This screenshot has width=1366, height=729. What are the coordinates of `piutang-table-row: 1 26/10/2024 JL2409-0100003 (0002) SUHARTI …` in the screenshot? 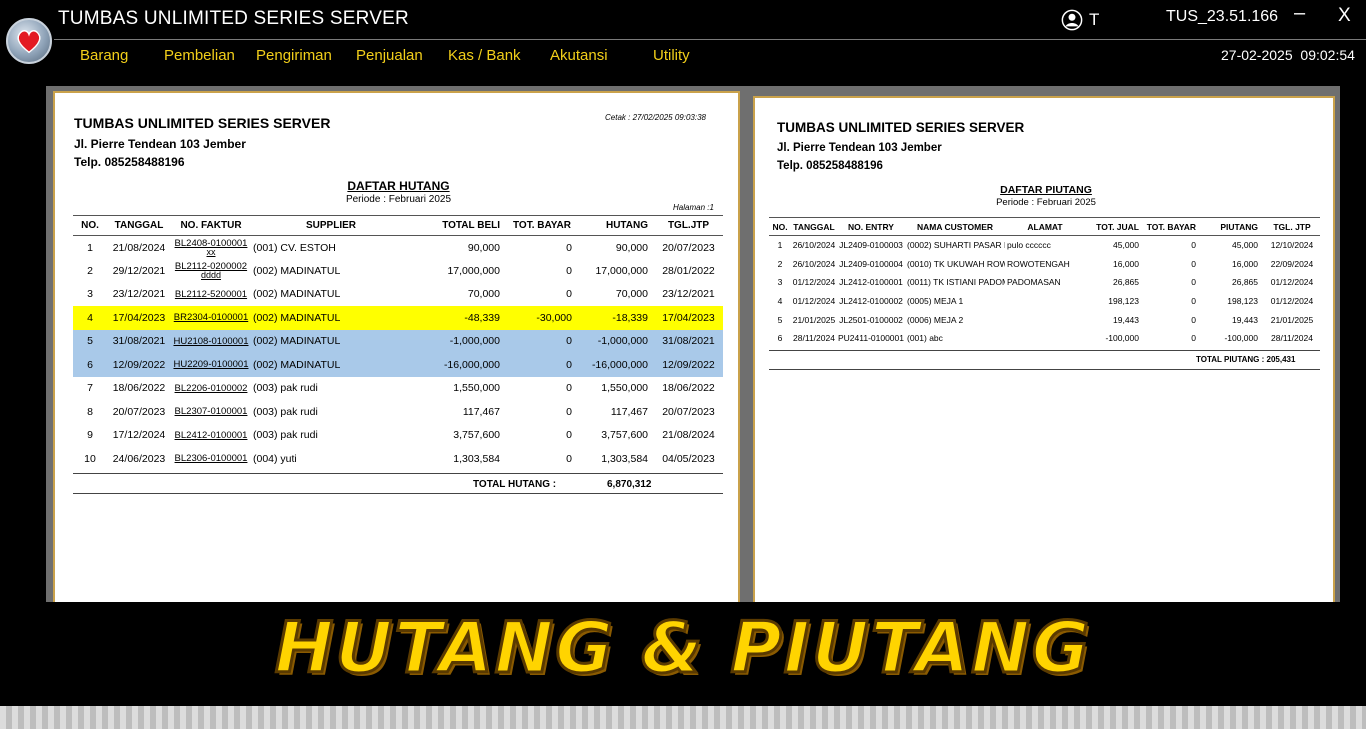 It's located at (1044, 245).